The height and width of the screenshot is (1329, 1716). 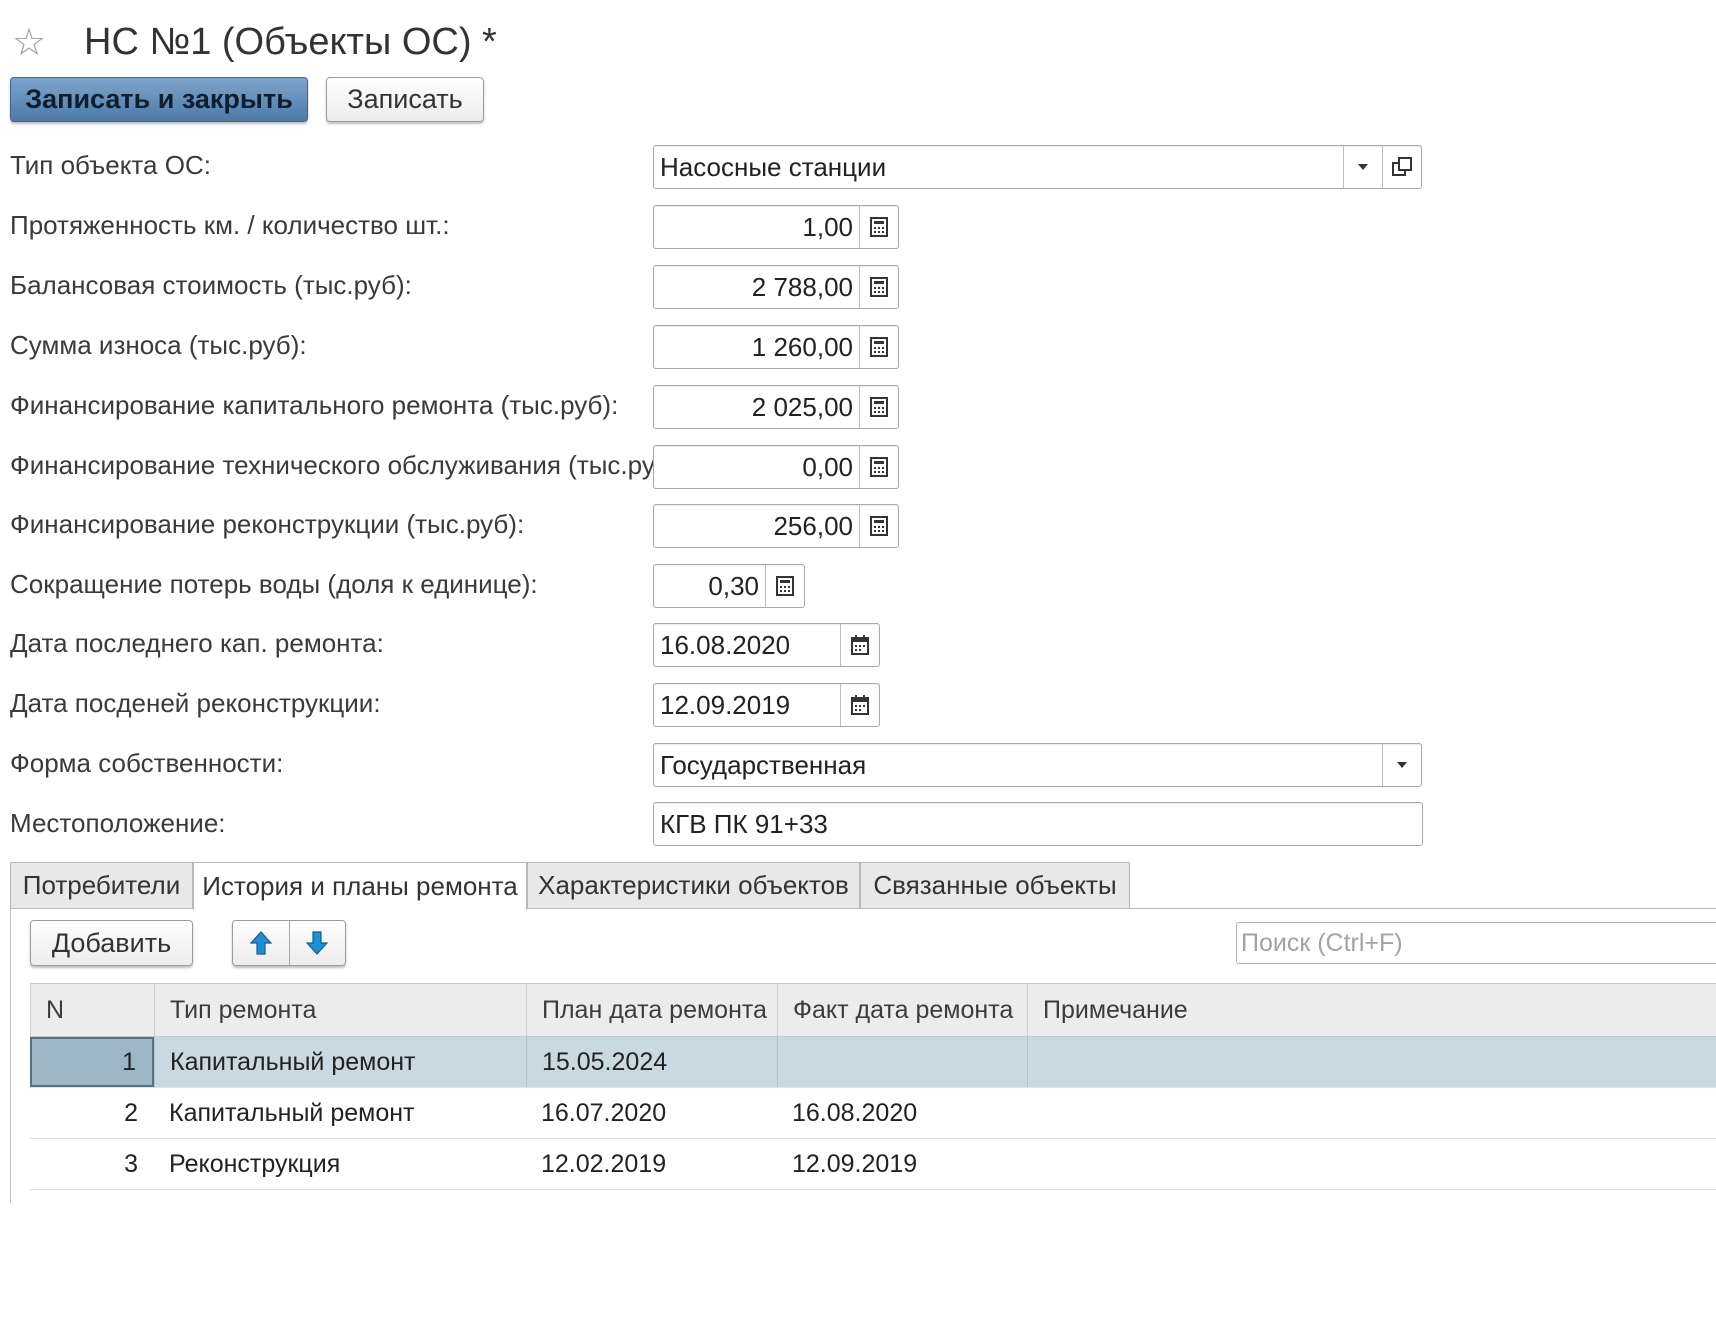 What do you see at coordinates (255, 1163) in the screenshot?
I see `cell-repair-type: Реконструкция` at bounding box center [255, 1163].